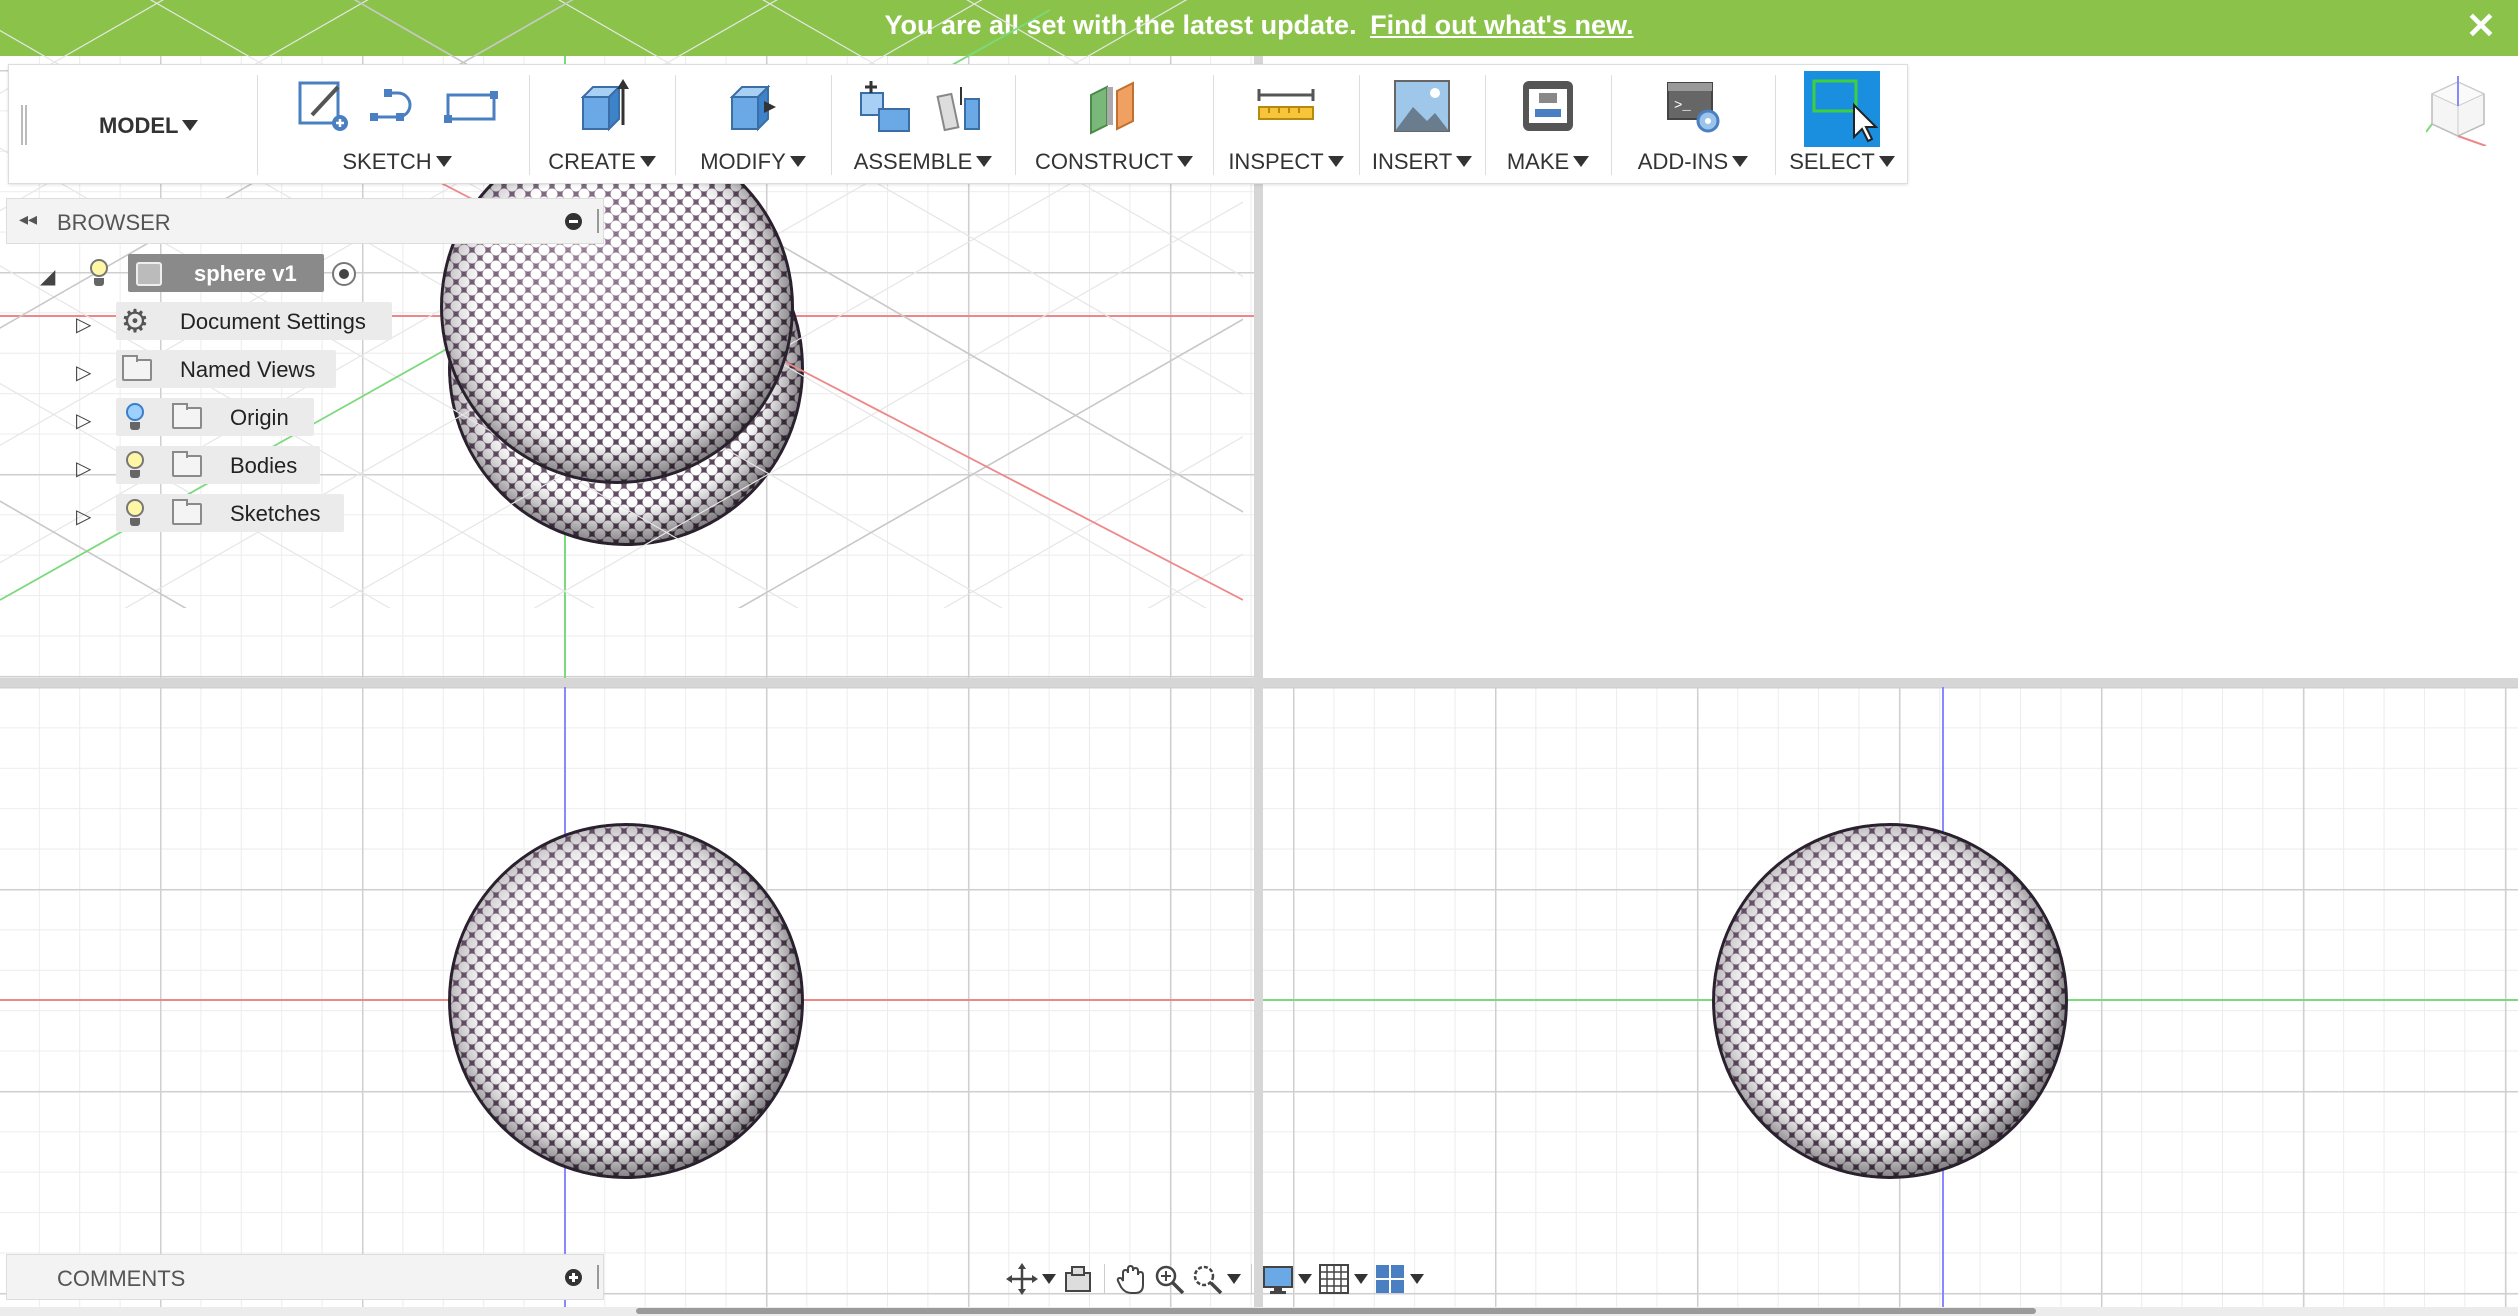 The width and height of the screenshot is (2518, 1316). Describe the element at coordinates (1693, 106) in the screenshot. I see `scripts-addins-icon: >_` at that location.